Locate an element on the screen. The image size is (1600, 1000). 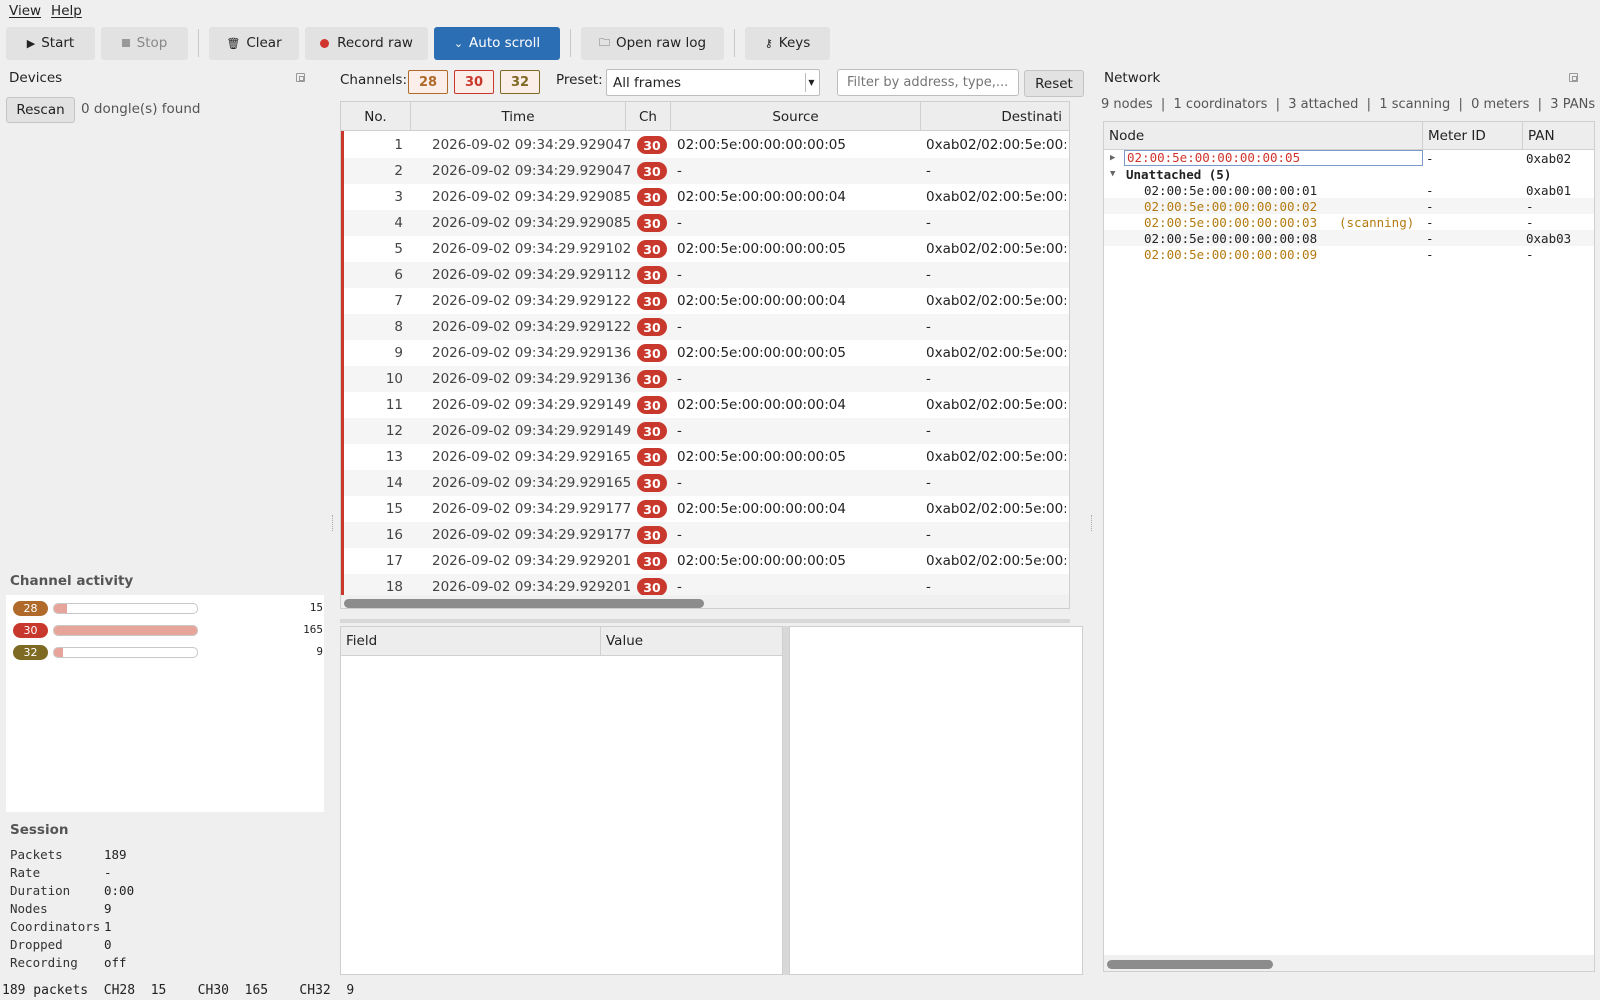
session-key: Duration is located at coordinates (40, 890).